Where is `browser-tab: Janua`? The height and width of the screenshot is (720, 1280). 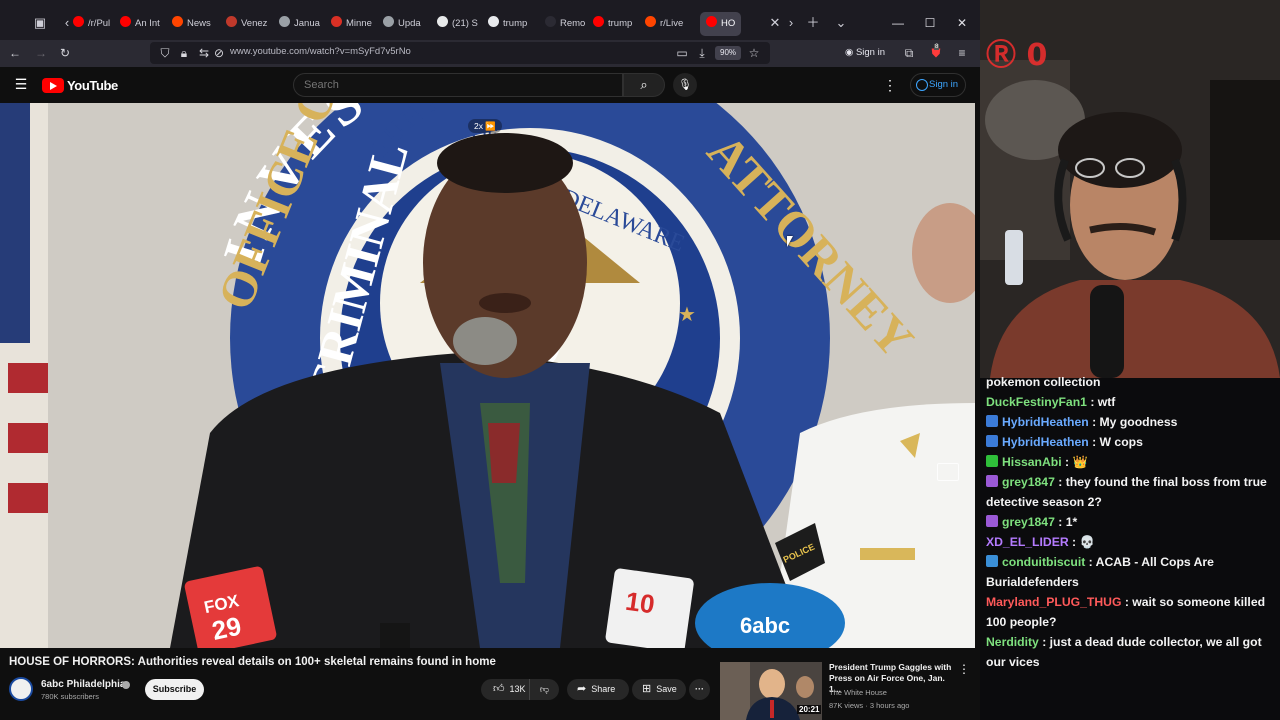
browser-tab: Janua is located at coordinates (299, 24).